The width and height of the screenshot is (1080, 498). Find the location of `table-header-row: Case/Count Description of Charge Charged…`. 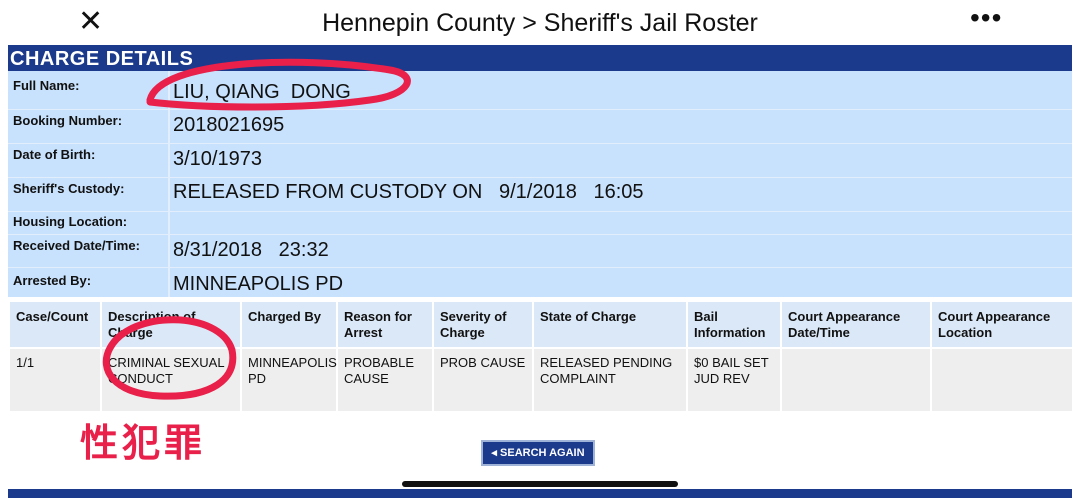

table-header-row: Case/Count Description of Charge Charged… is located at coordinates (541, 324).